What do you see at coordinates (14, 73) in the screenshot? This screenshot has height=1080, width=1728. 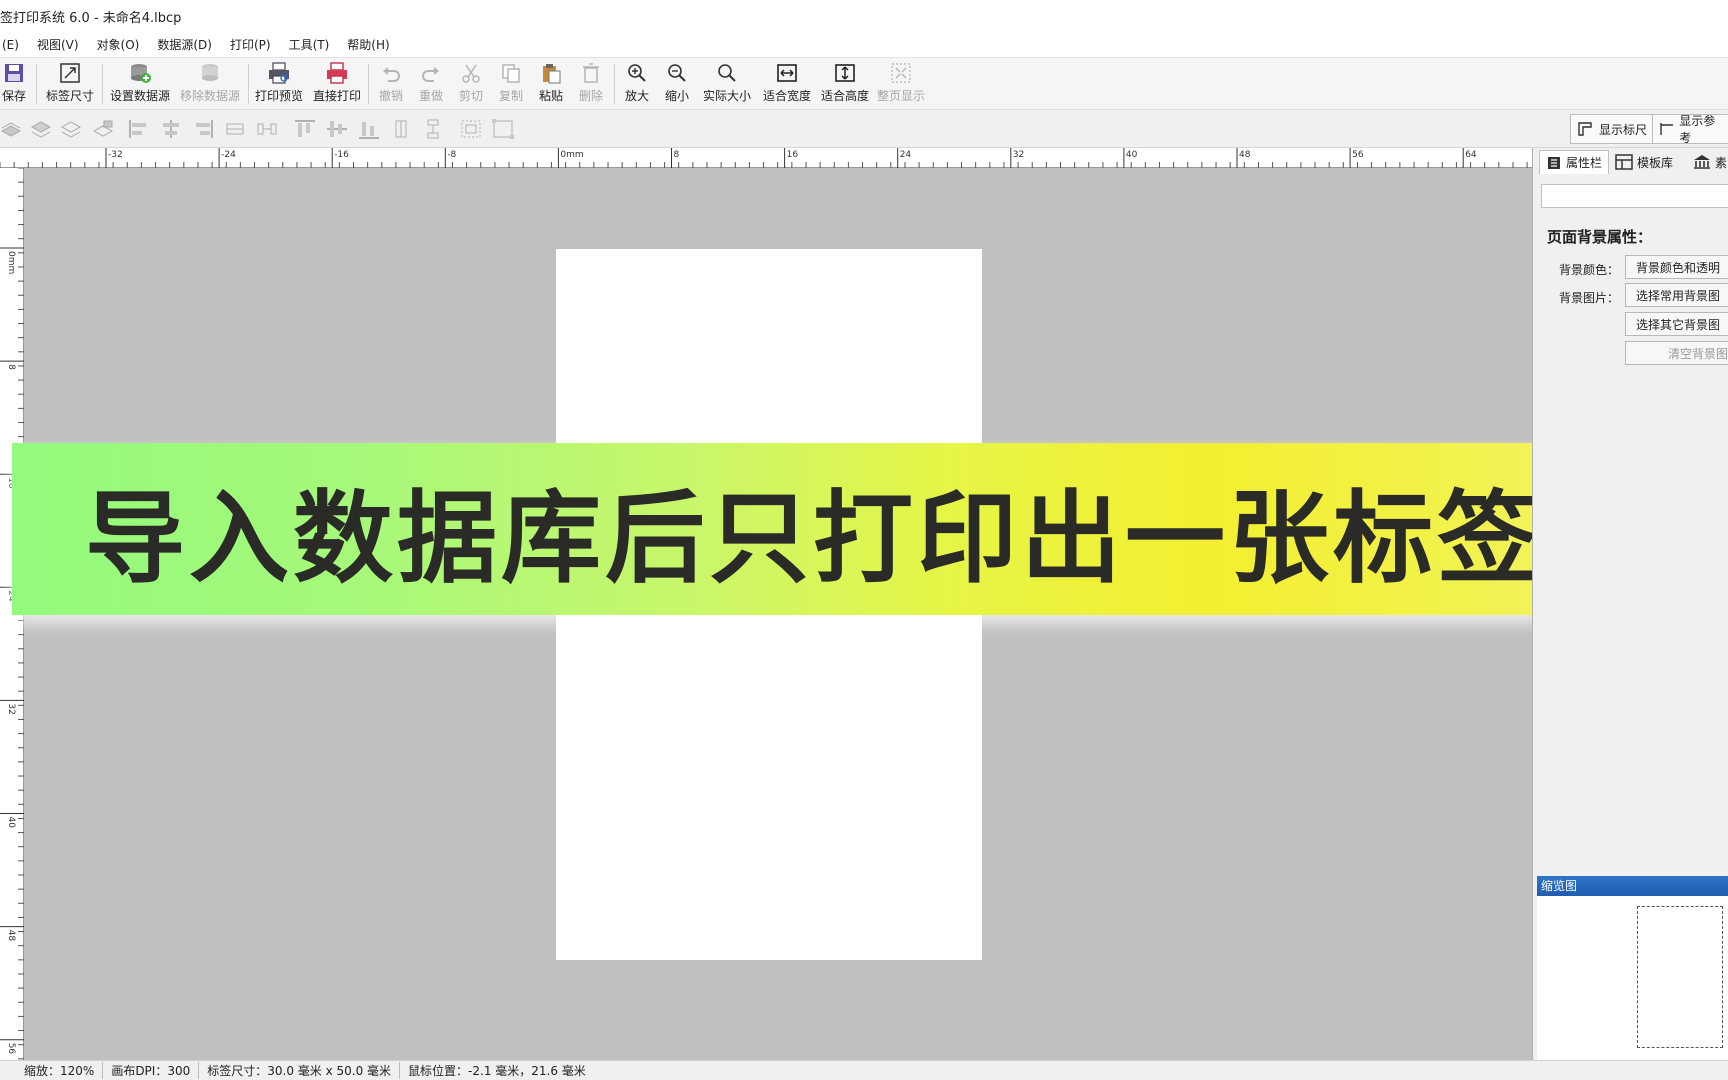 I see `save-icon` at bounding box center [14, 73].